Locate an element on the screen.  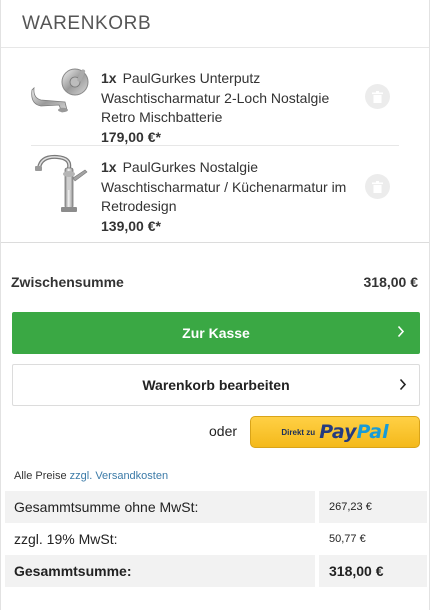
edit-cart-button: Warenkorb bearbeiten is located at coordinates (216, 385).